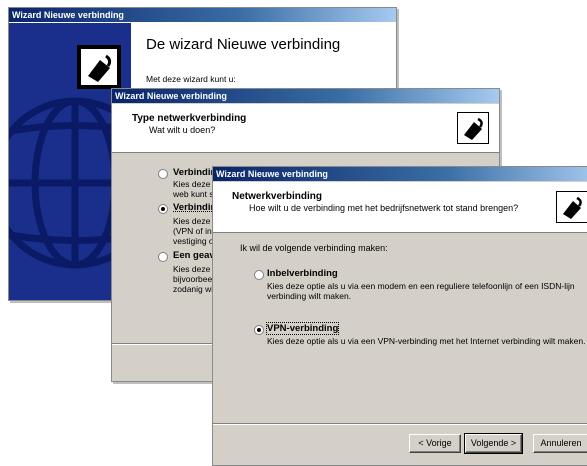  What do you see at coordinates (193, 289) in the screenshot?
I see `option-3-desc-line3: zodanig wilt` at bounding box center [193, 289].